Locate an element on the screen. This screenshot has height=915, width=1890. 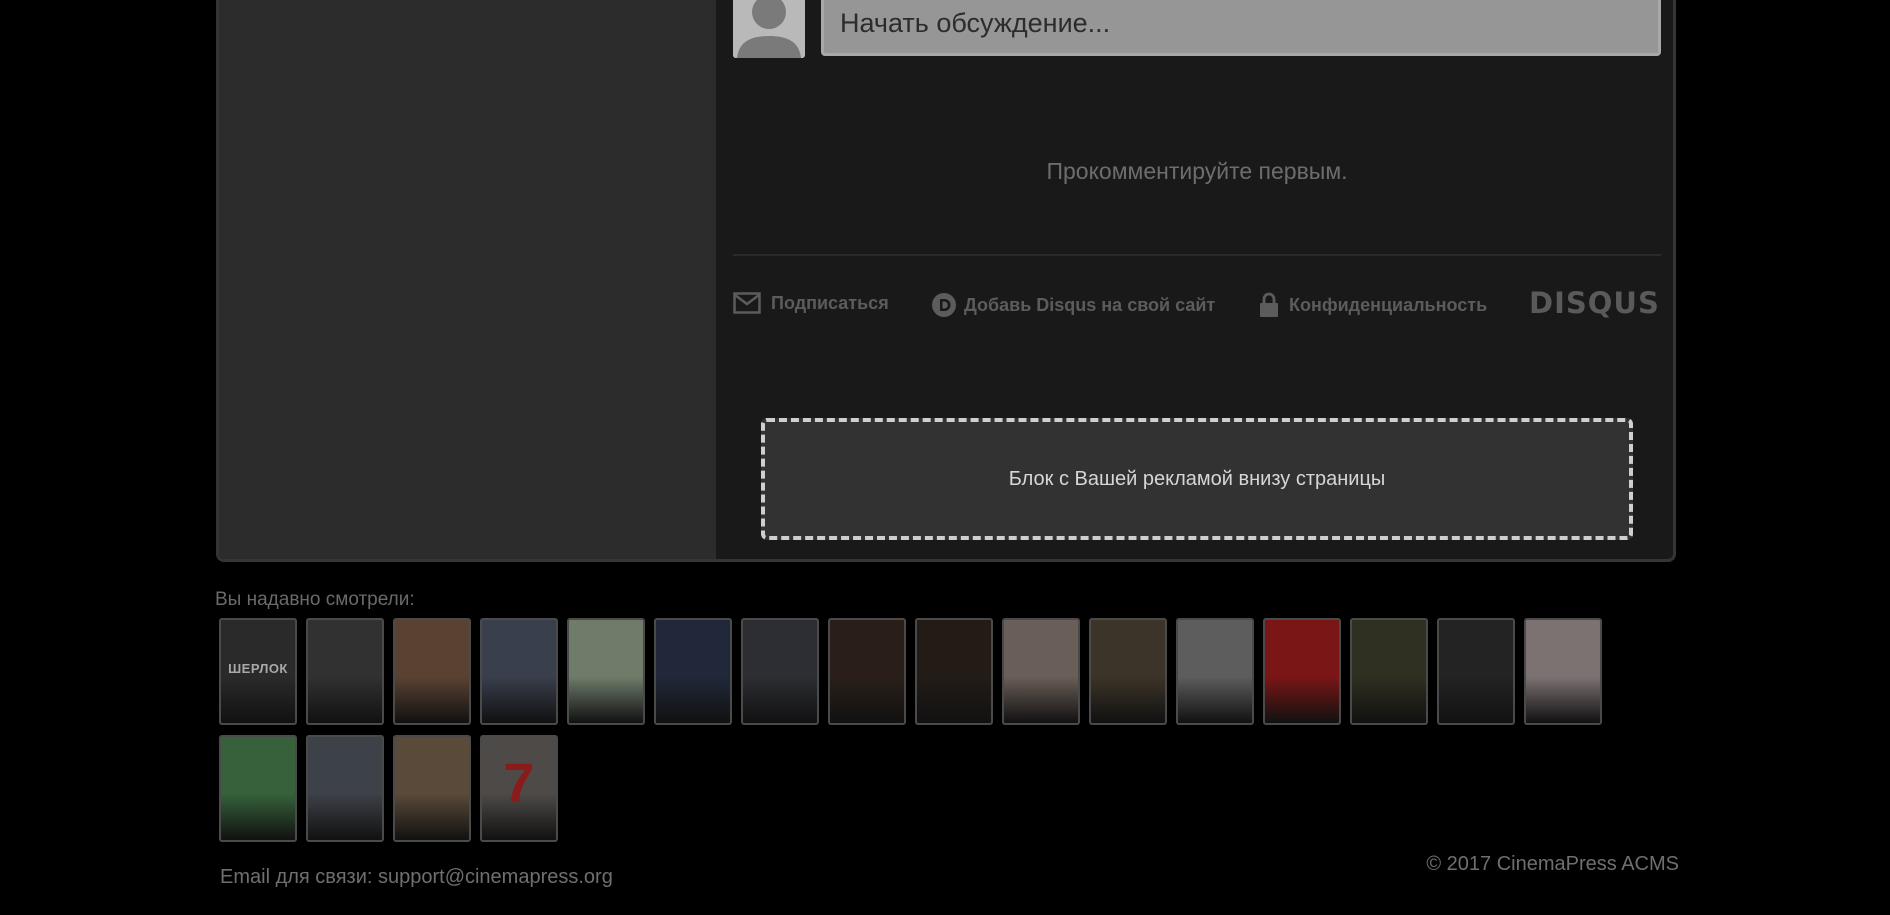
recently-viewed-label: Вы надавно смотрели: is located at coordinates (315, 599).